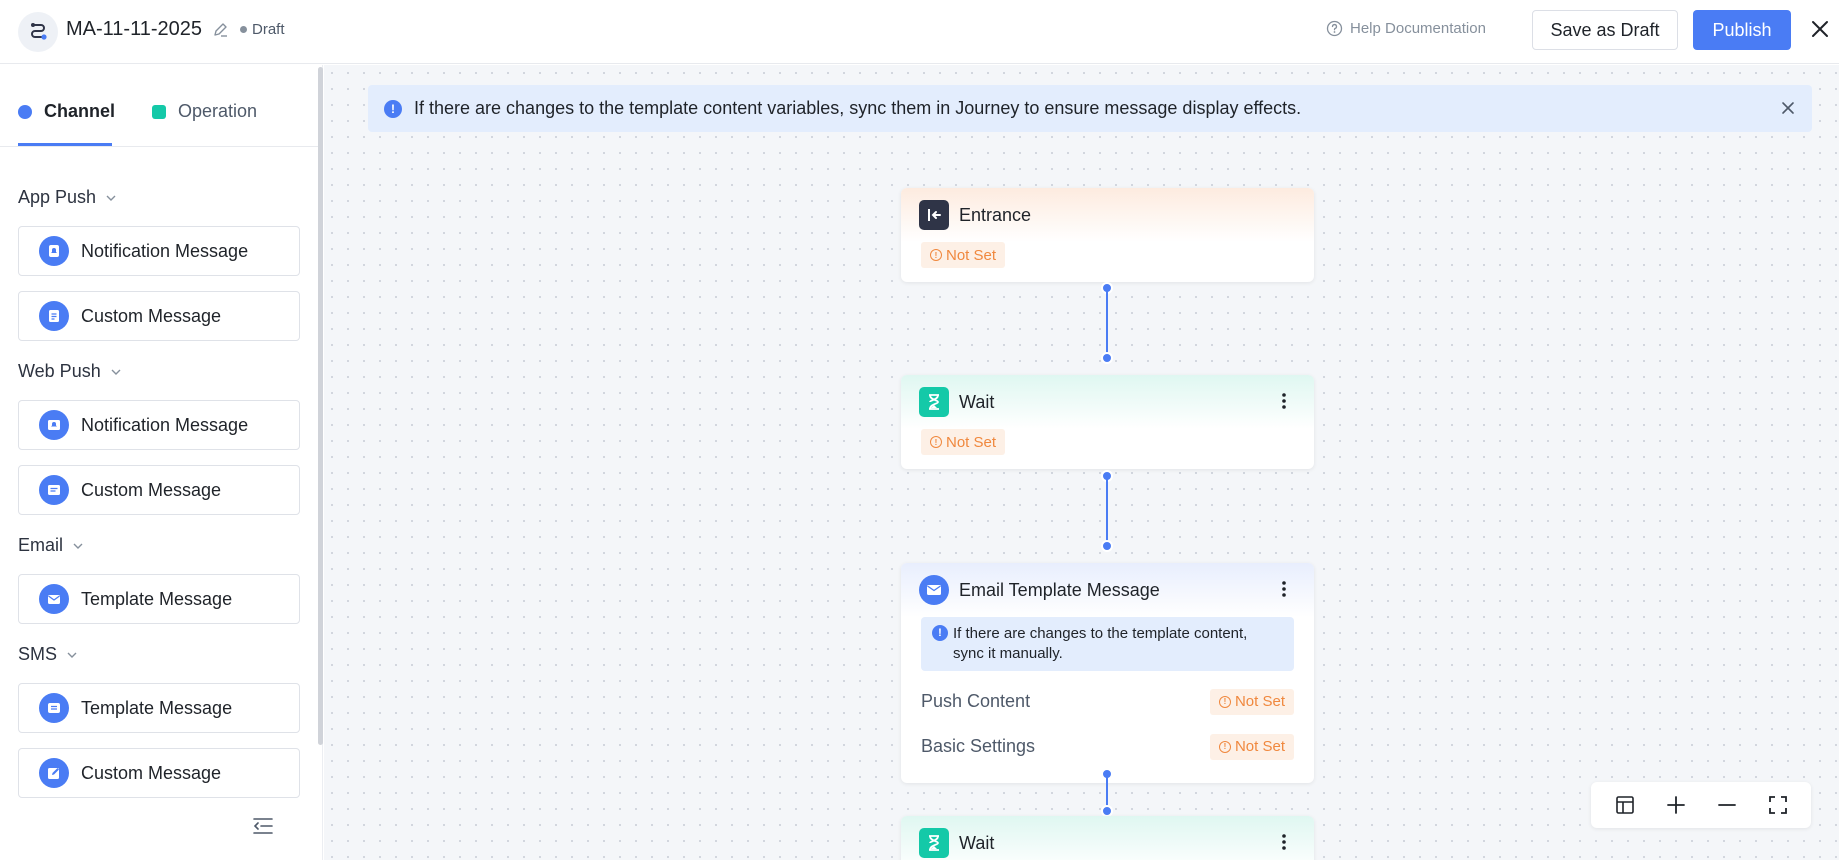 Image resolution: width=1839 pixels, height=860 pixels. I want to click on message-icon, so click(54, 490).